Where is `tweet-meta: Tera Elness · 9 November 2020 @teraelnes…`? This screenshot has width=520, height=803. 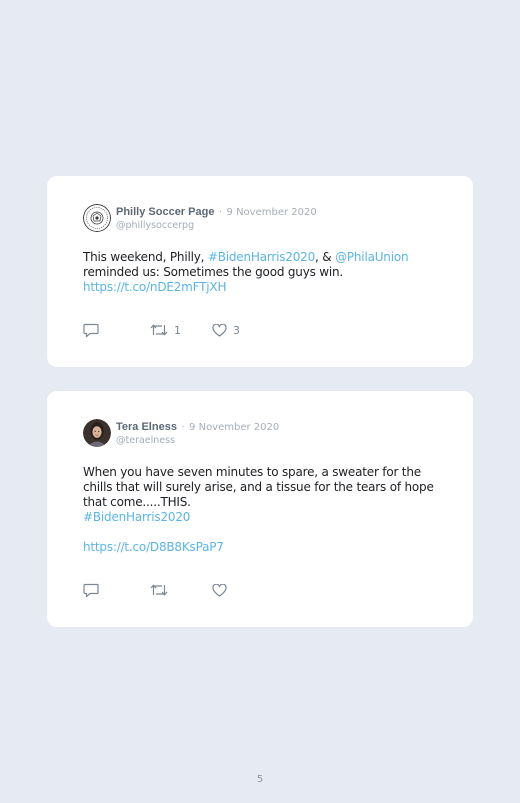
tweet-meta: Tera Elness · 9 November 2020 @teraelnes… is located at coordinates (197, 433).